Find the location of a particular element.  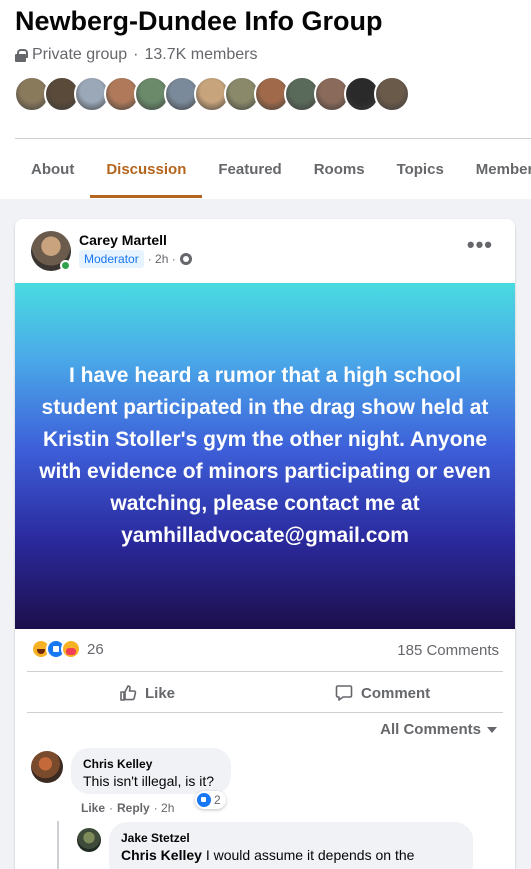

comment-reaction-badge: 2 is located at coordinates (210, 800).